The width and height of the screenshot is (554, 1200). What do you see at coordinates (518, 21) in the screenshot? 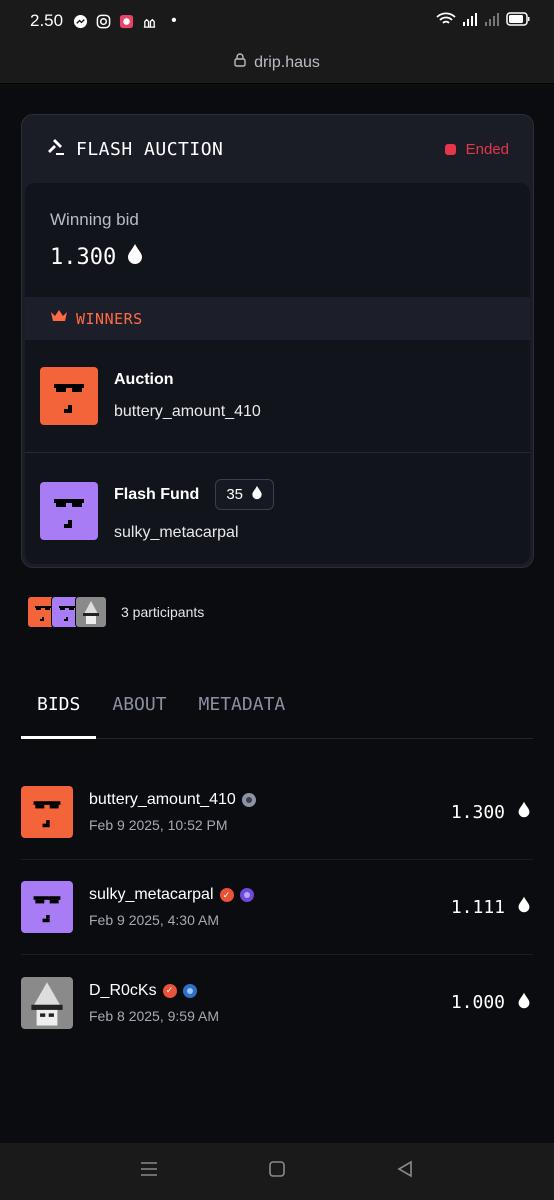
I see `battery-icon` at bounding box center [518, 21].